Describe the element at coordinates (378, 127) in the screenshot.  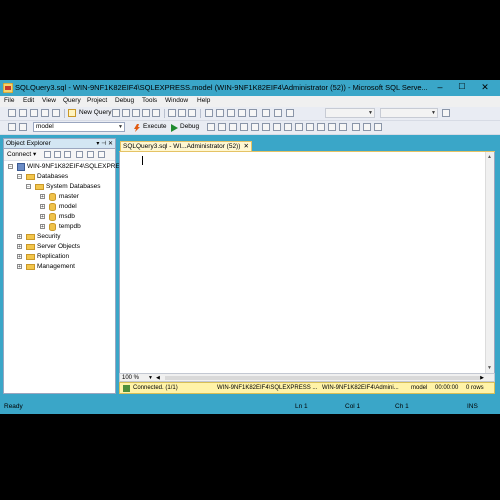
I see `toolbar2-options-icon` at that location.